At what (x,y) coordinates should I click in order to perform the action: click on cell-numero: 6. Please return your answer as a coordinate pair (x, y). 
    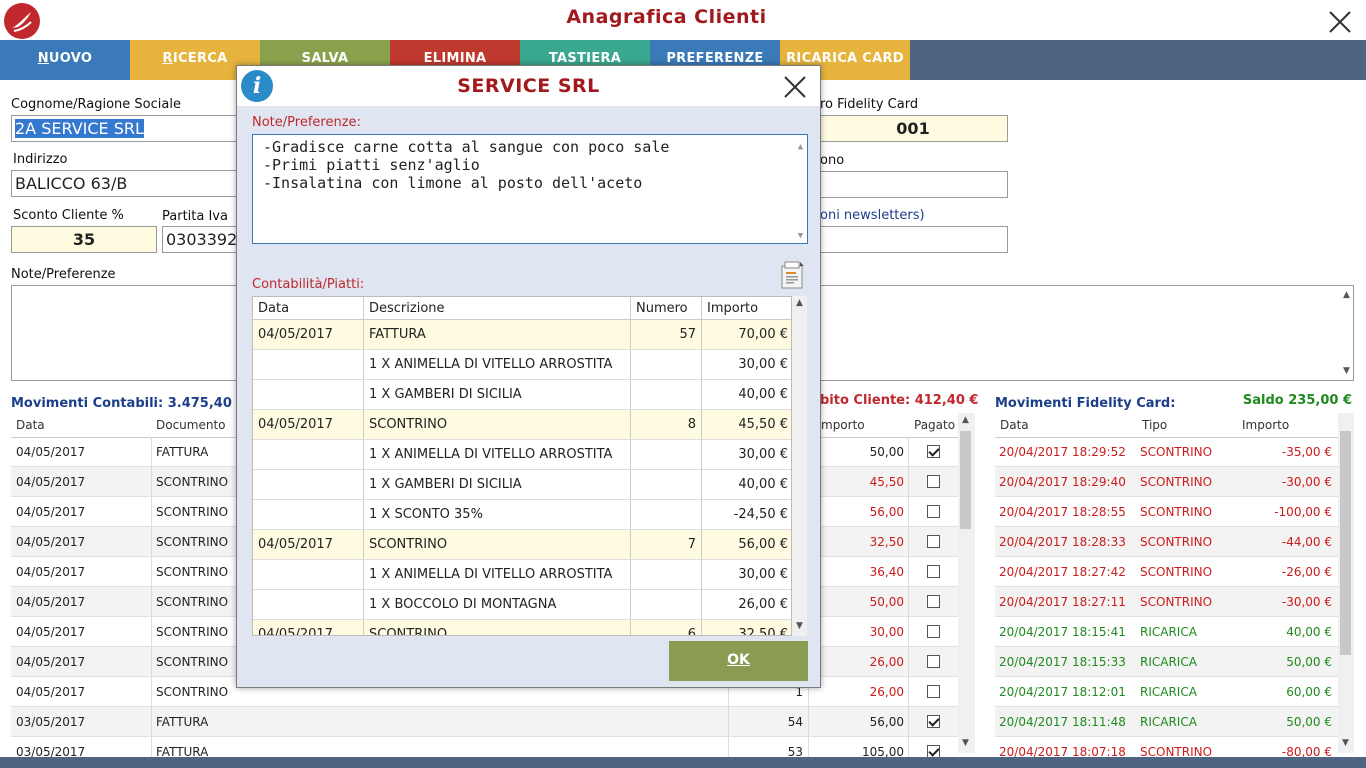
    Looking at the image, I should click on (666, 627).